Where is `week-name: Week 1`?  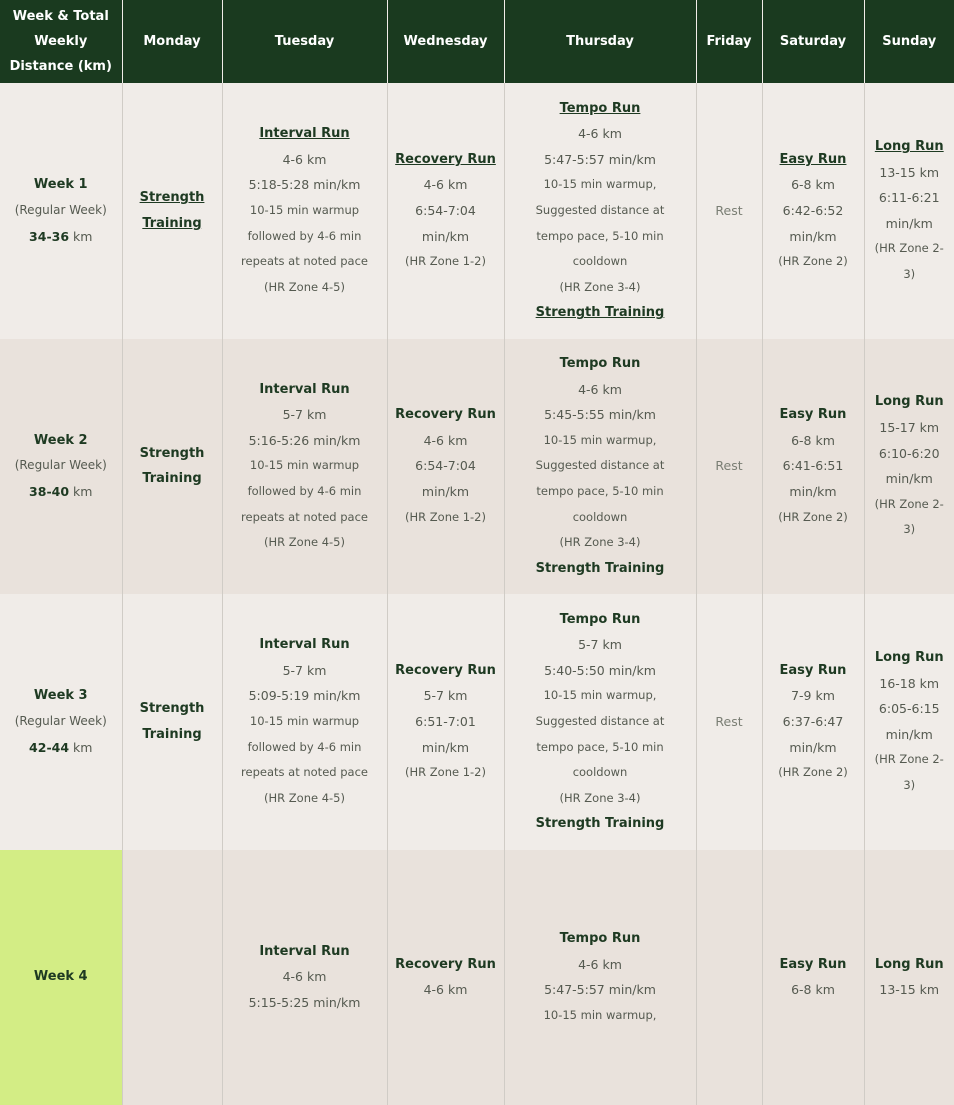
week-name: Week 1 is located at coordinates (61, 185).